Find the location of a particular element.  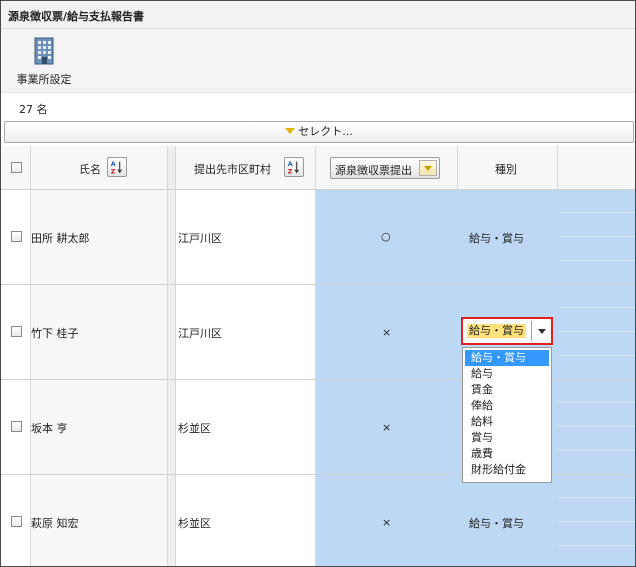

header-municipality: 提出先市区町村 A Z is located at coordinates (246, 168).